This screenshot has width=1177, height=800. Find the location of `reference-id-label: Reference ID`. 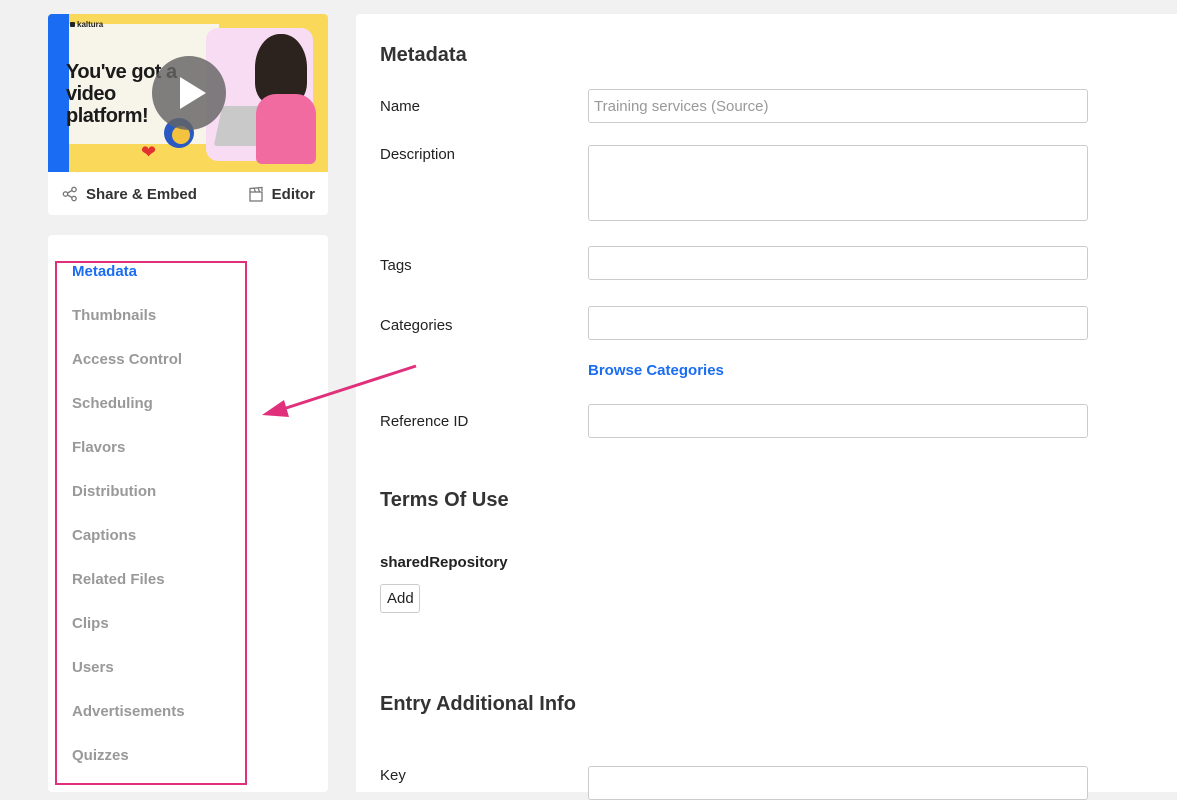

reference-id-label: Reference ID is located at coordinates (424, 421).